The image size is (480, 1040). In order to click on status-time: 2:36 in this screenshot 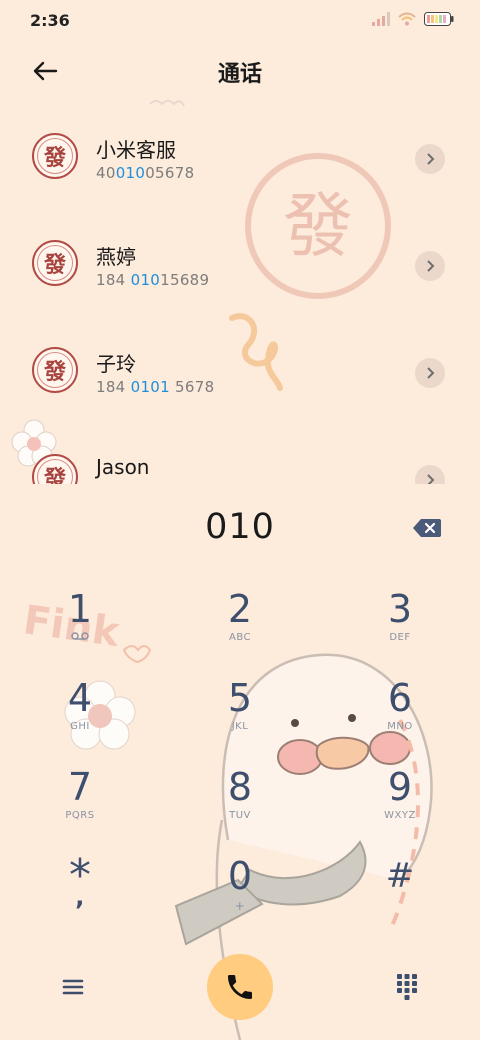, I will do `click(50, 20)`.